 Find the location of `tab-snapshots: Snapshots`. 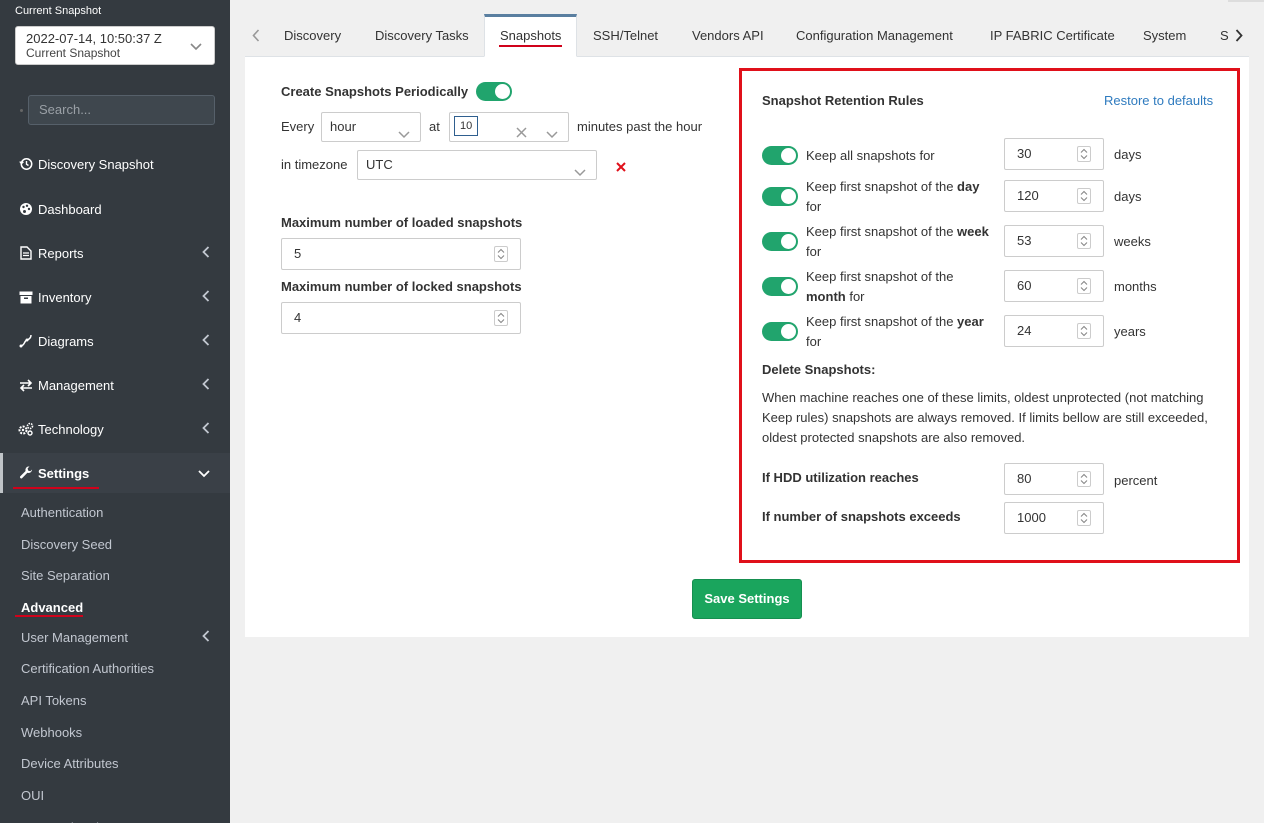

tab-snapshots: Snapshots is located at coordinates (531, 35).